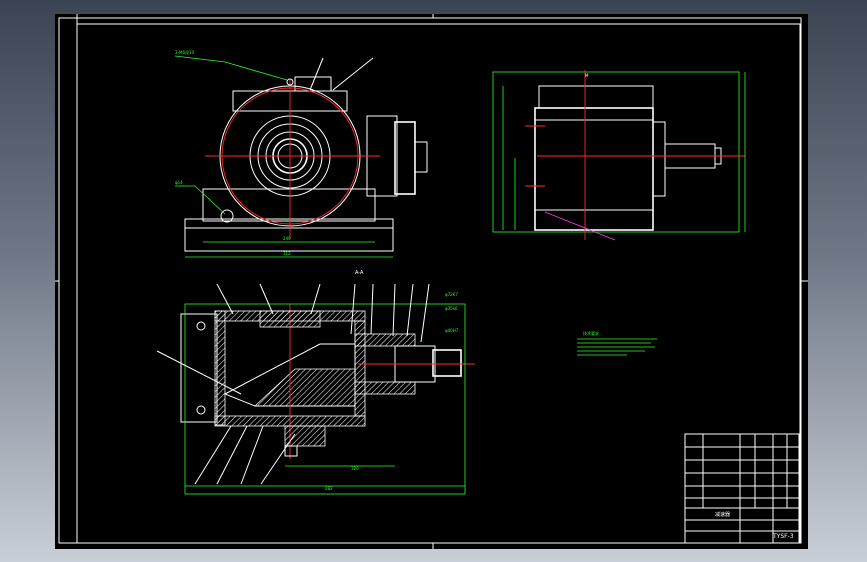 The width and height of the screenshot is (867, 562). Describe the element at coordinates (452, 330) in the screenshot. I see `svg-text: φ40H7` at that location.